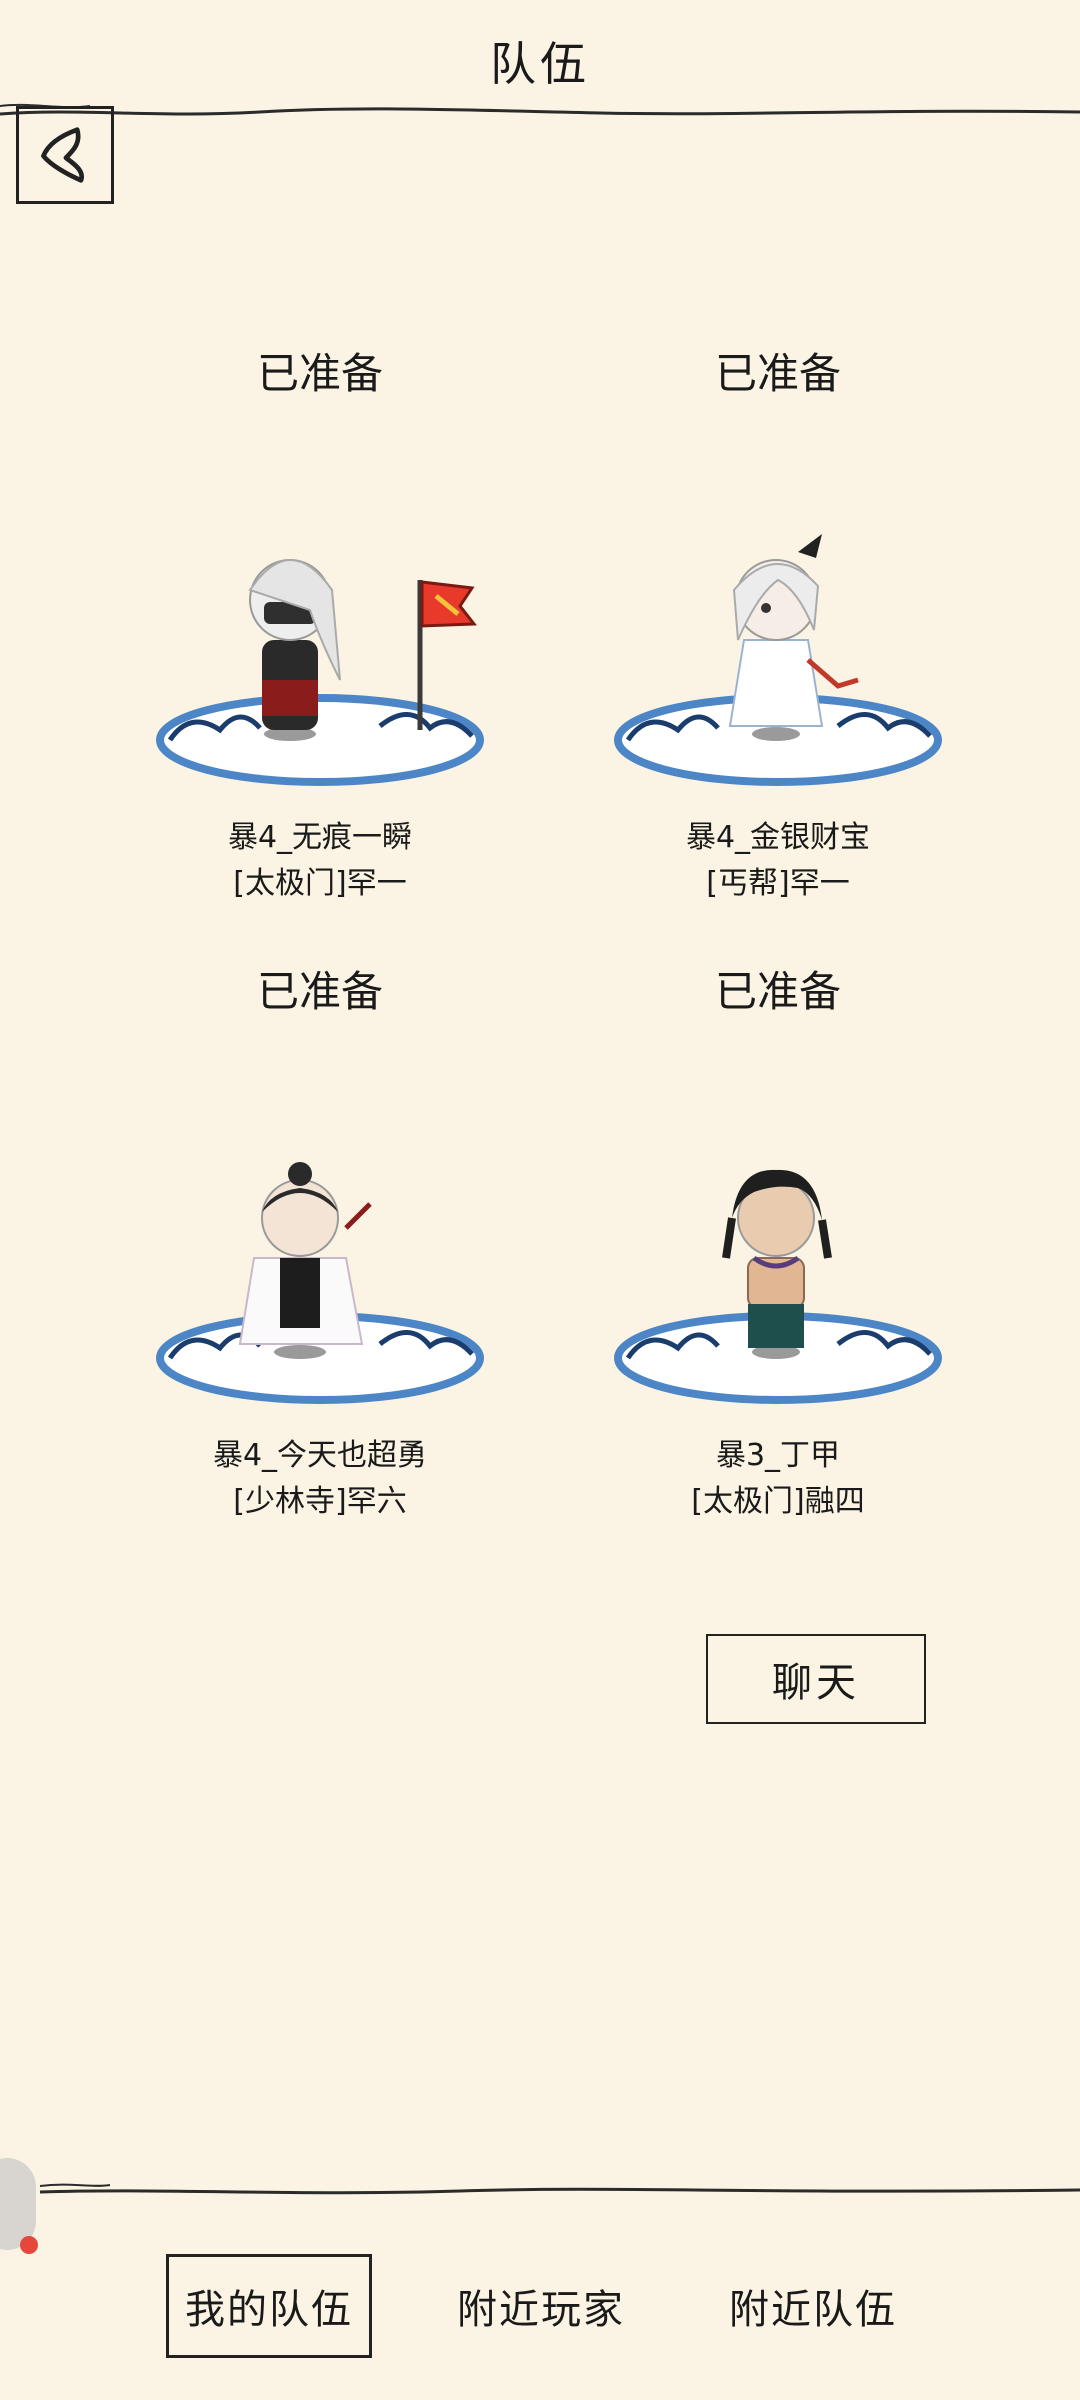  What do you see at coordinates (778, 660) in the screenshot?
I see `white-robed-girl-icon` at bounding box center [778, 660].